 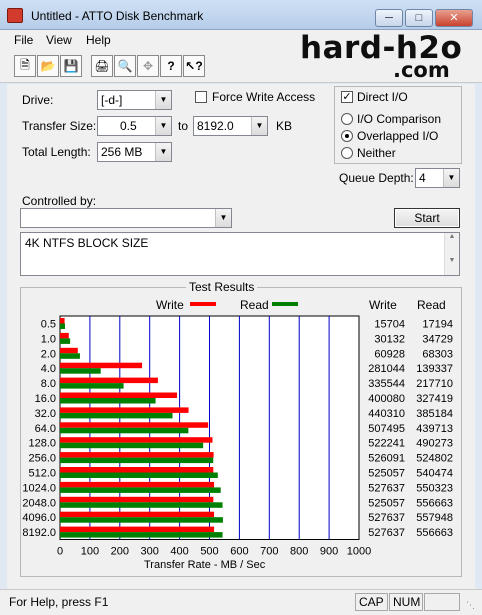 What do you see at coordinates (48, 354) in the screenshot?
I see `y-category-label: 2.0` at bounding box center [48, 354].